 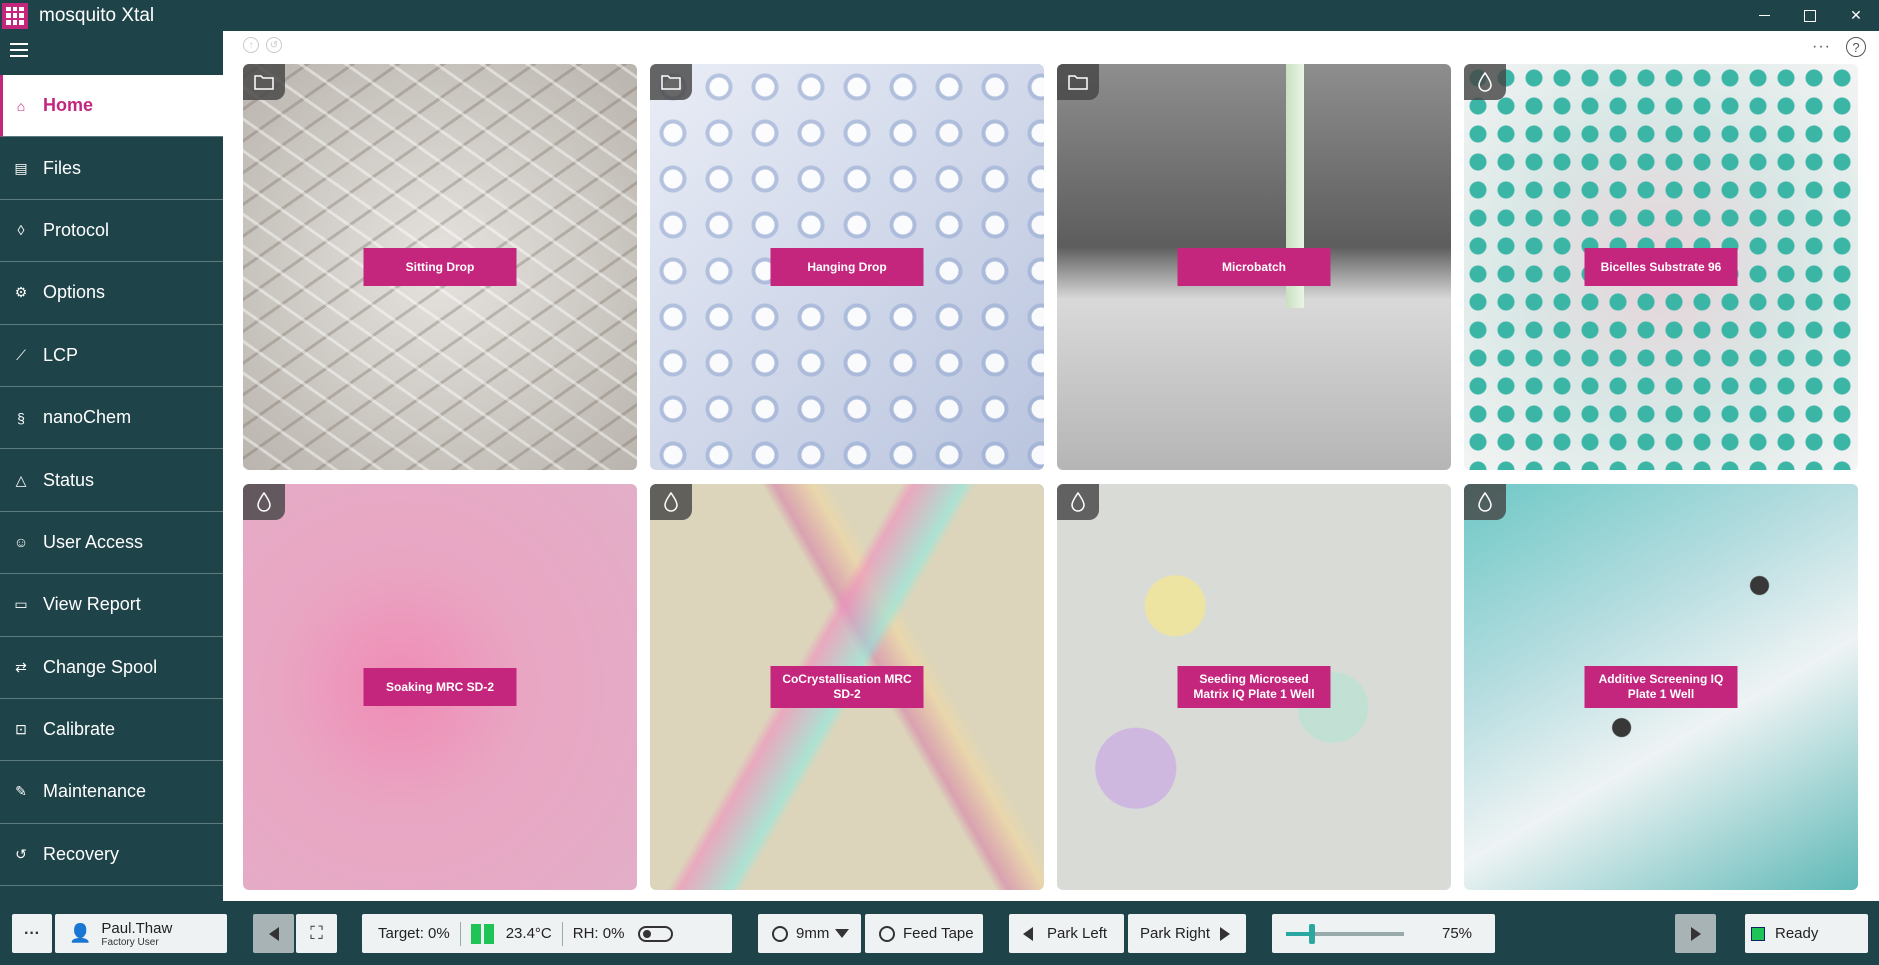 What do you see at coordinates (136, 934) in the screenshot?
I see `user-info: Paul.Thaw Factory User` at bounding box center [136, 934].